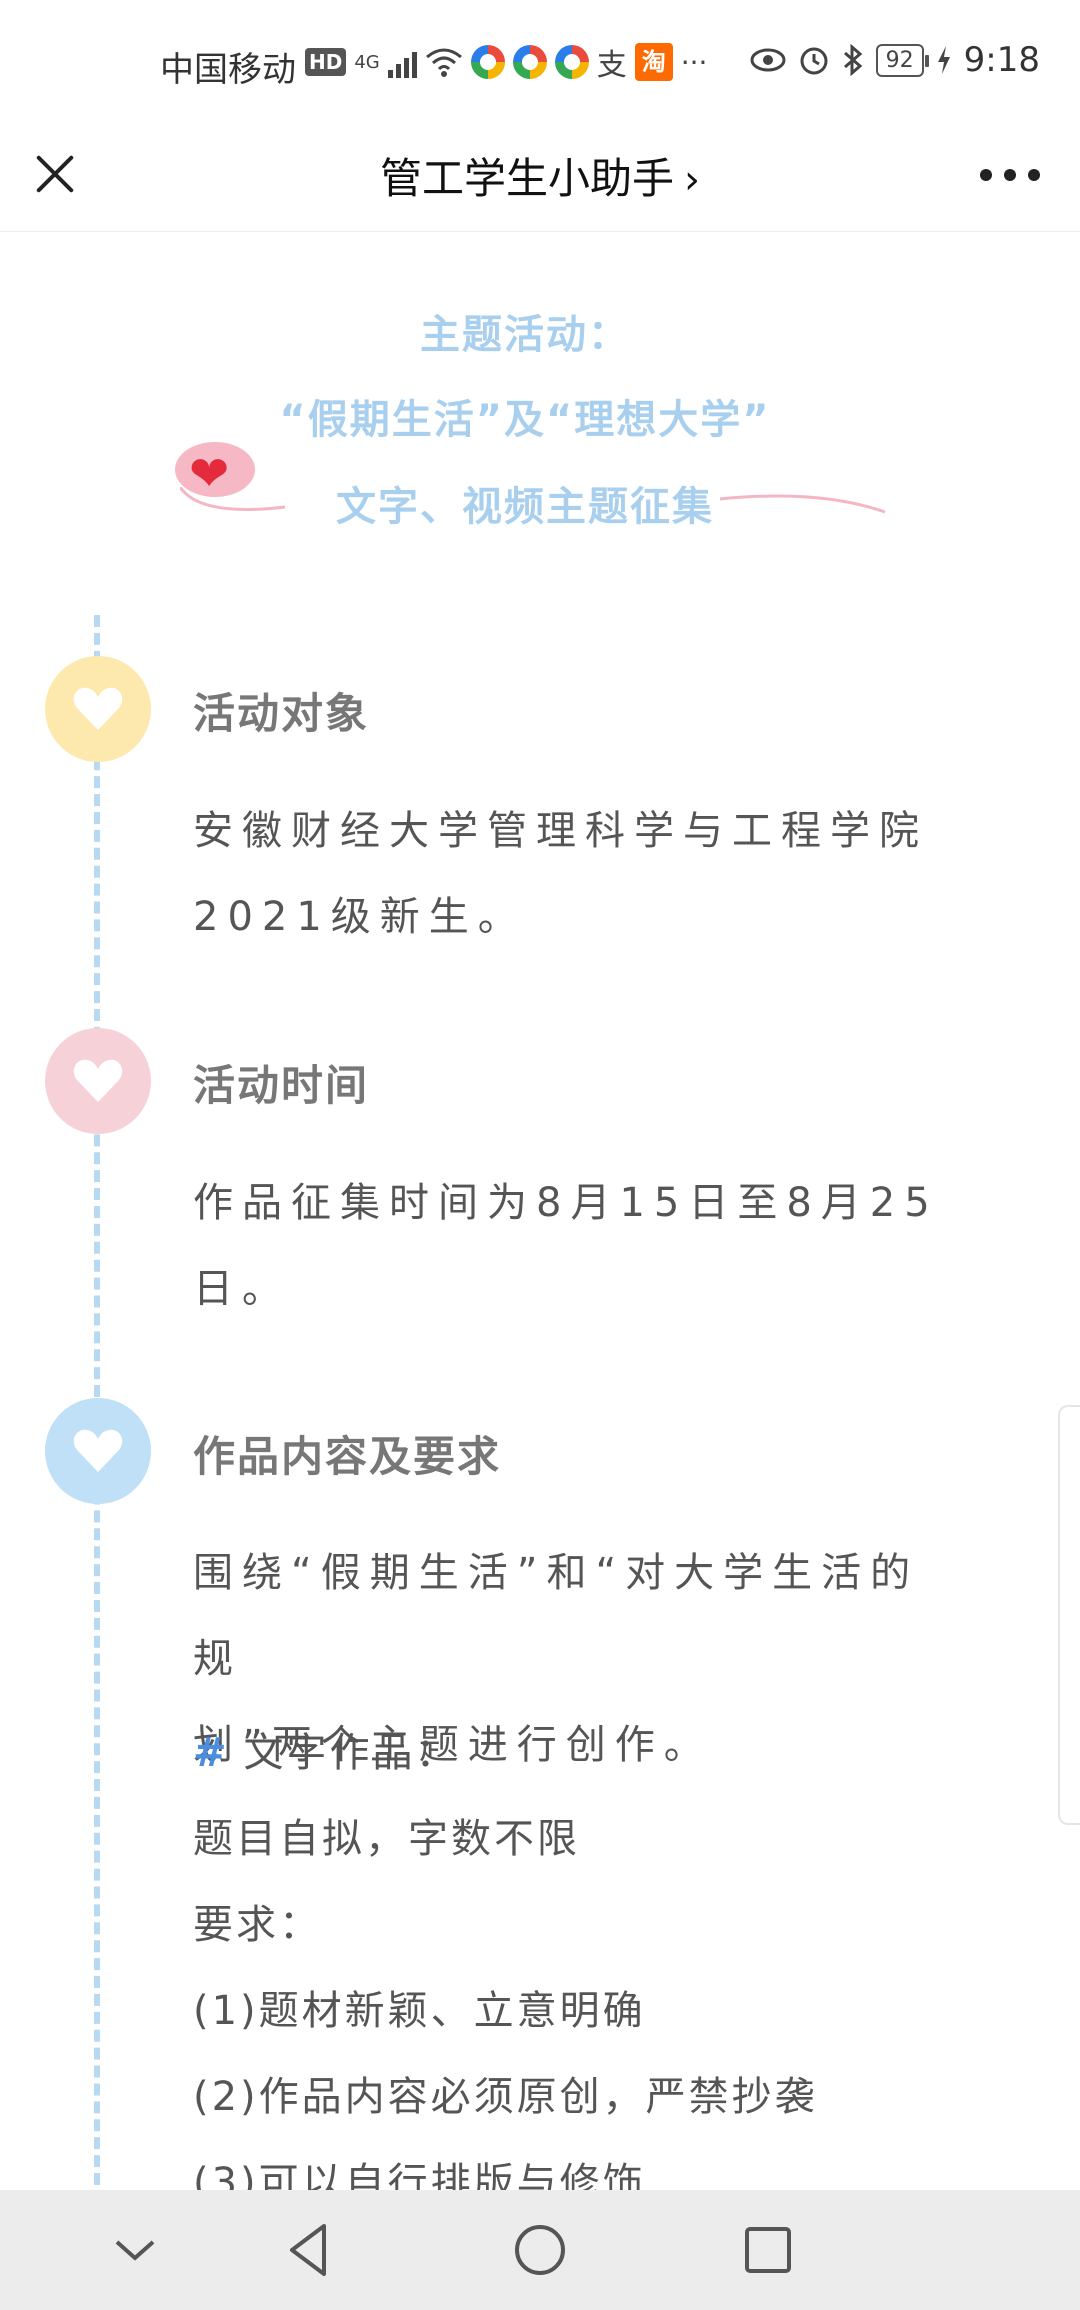 The width and height of the screenshot is (1080, 2310). What do you see at coordinates (506, 62) in the screenshot?
I see `status-icons: HD 4G 支 淘 ···` at bounding box center [506, 62].